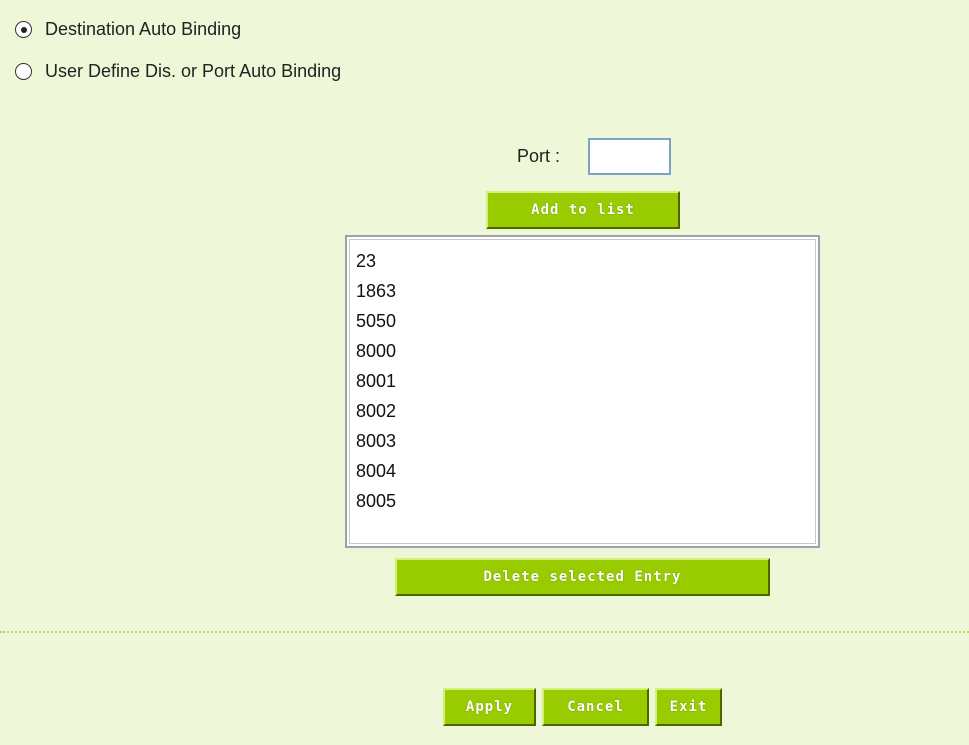  What do you see at coordinates (489, 707) in the screenshot?
I see `apply-button: Apply` at bounding box center [489, 707].